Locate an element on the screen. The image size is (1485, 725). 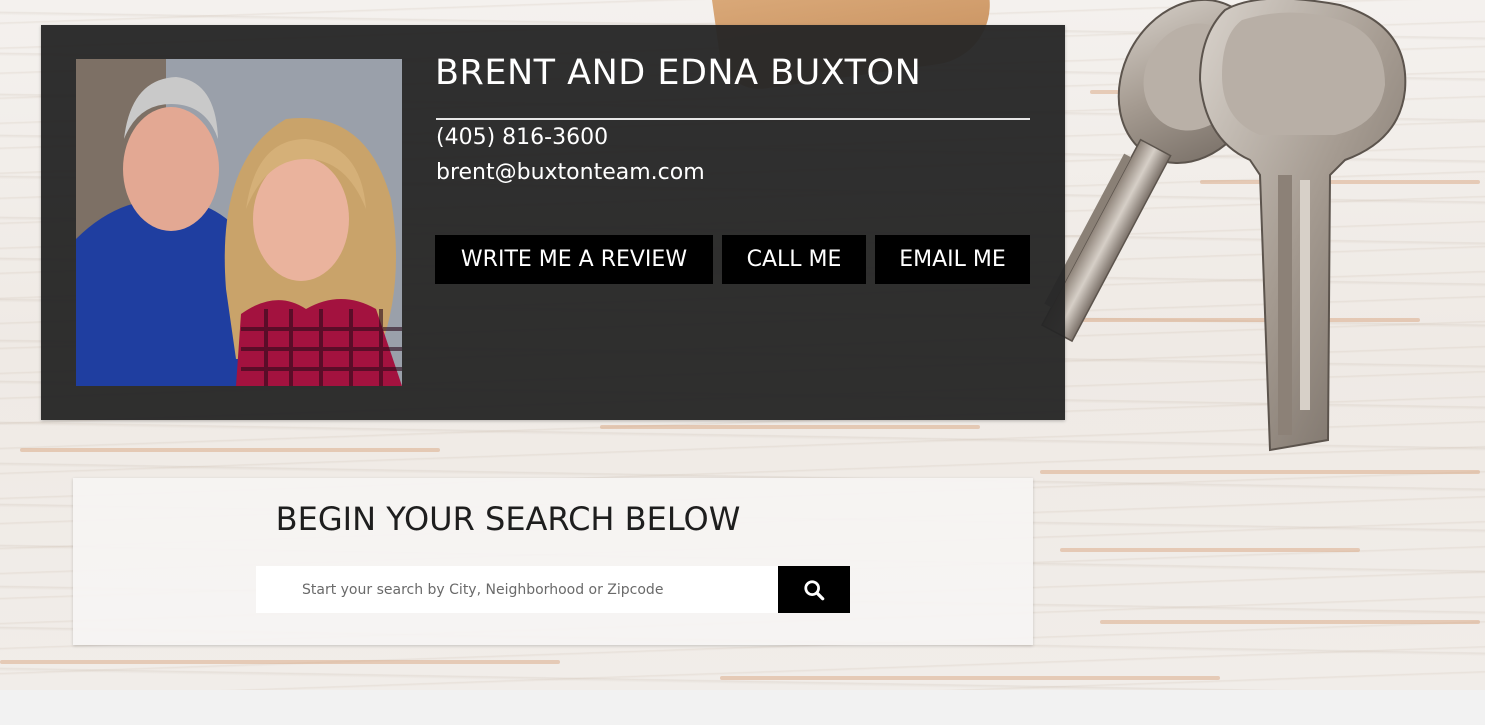
call-me-button: CALL ME is located at coordinates (794, 259).